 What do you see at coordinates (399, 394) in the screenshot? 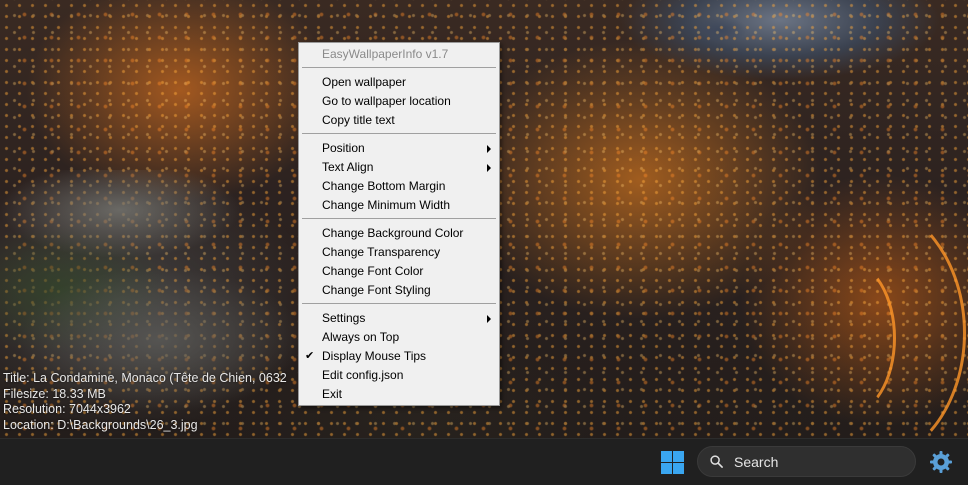
I see `menu-item-exit: Exit` at bounding box center [399, 394].